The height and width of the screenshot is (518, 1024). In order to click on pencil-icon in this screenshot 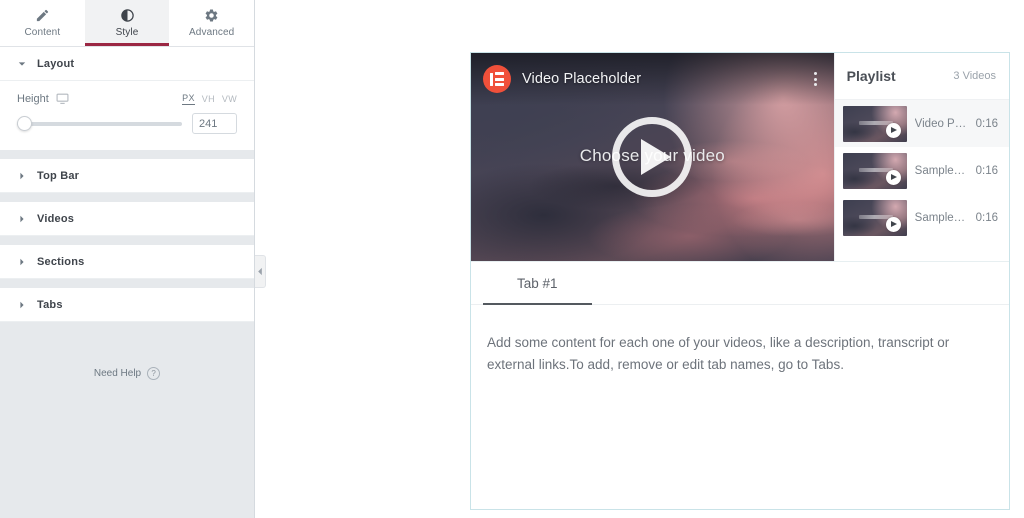, I will do `click(42, 15)`.